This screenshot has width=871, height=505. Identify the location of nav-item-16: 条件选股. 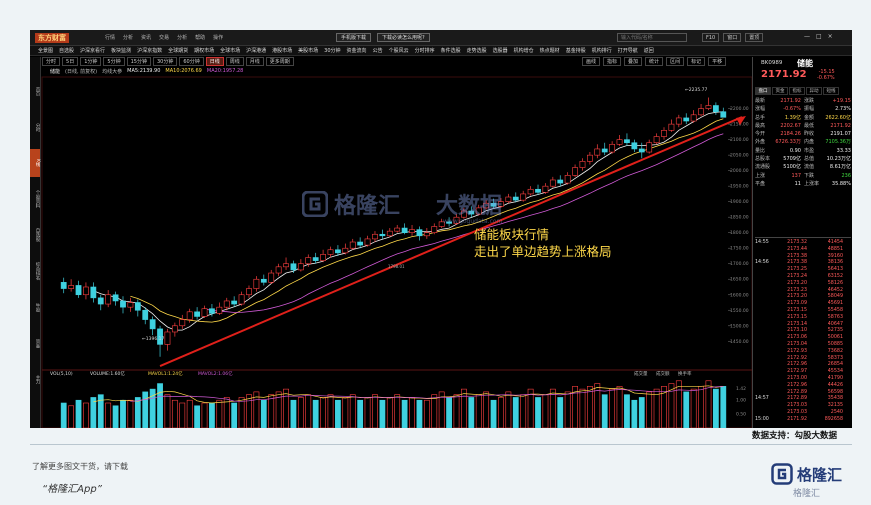
(451, 50).